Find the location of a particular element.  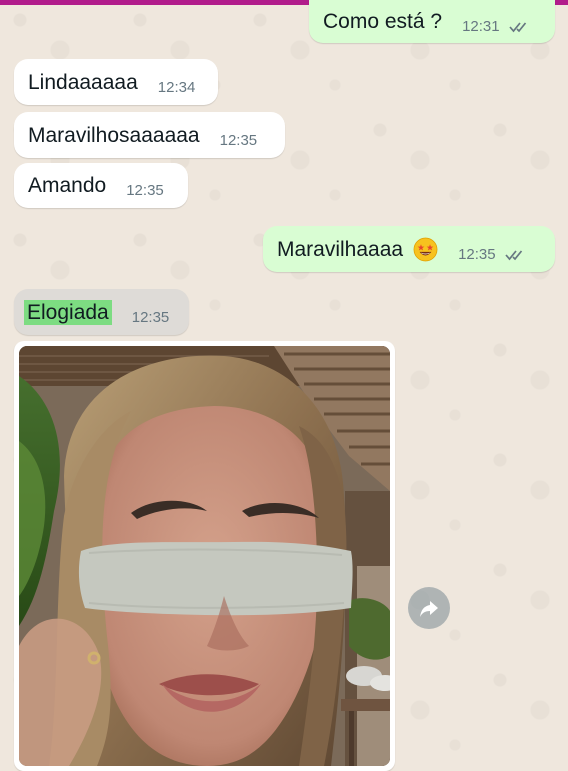

message-text-highlighted: Elogiada is located at coordinates (68, 312).